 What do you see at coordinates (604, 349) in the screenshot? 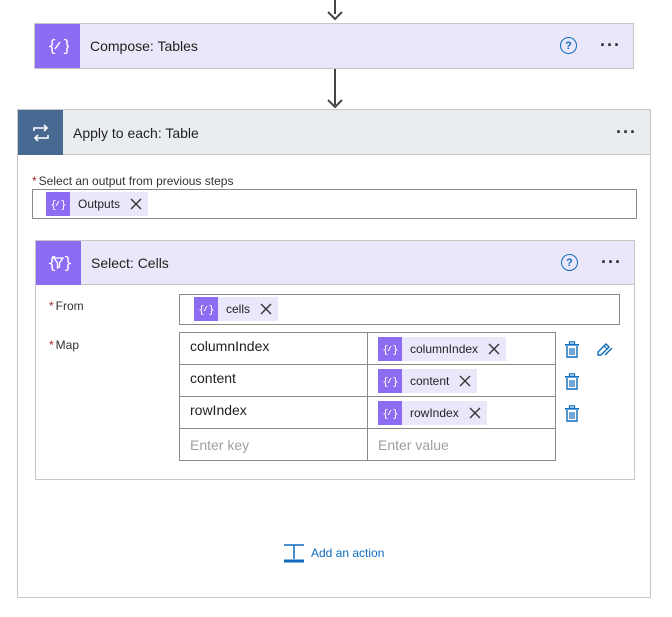
I see `switch-to-text-mode-icon` at bounding box center [604, 349].